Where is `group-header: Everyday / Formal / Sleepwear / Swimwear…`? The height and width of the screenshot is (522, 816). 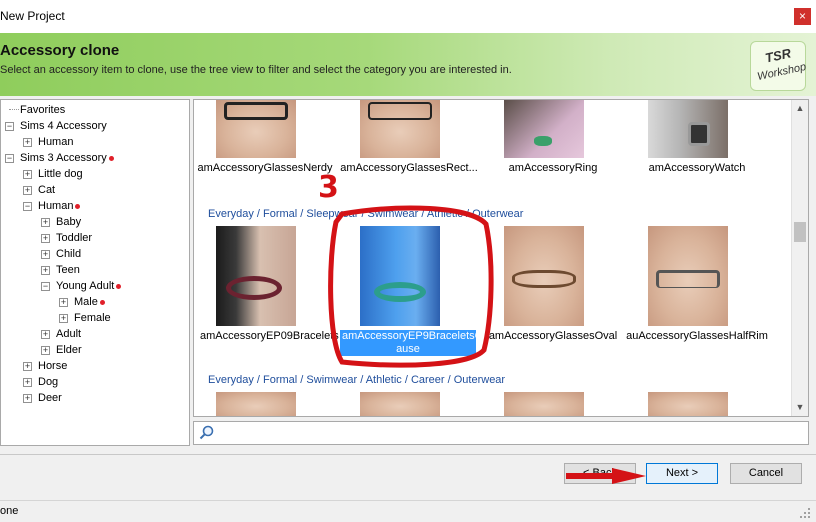
group-header: Everyday / Formal / Sleepwear / Swimwear… is located at coordinates (366, 214).